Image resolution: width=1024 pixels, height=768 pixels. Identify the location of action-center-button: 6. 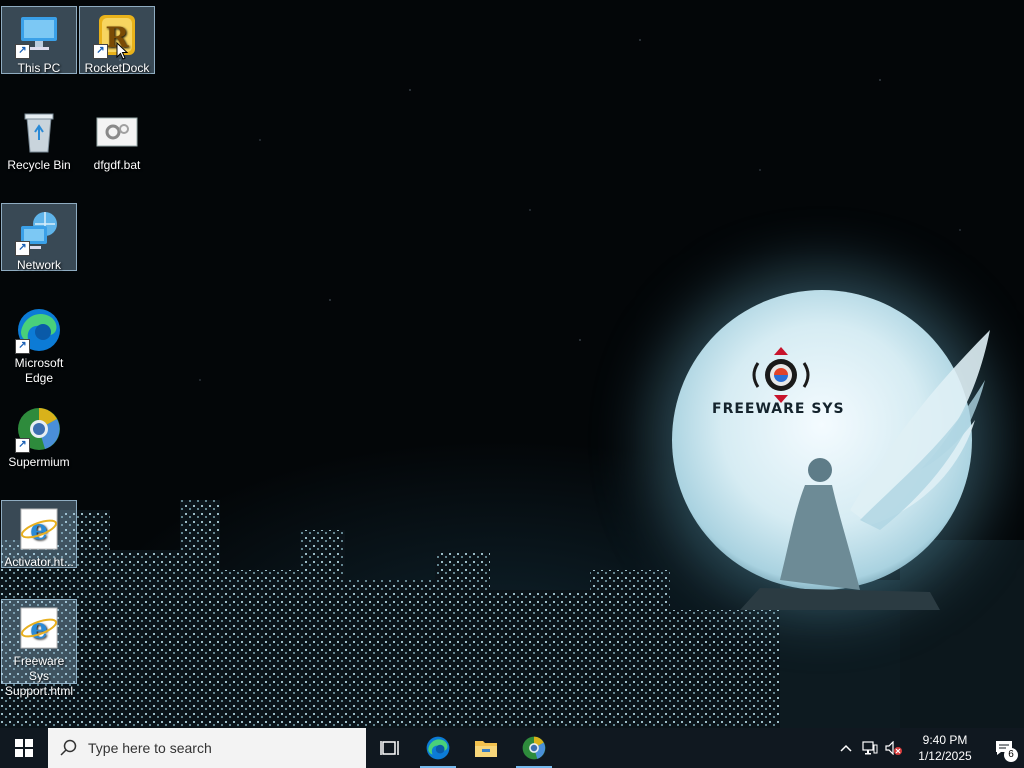
(1004, 748).